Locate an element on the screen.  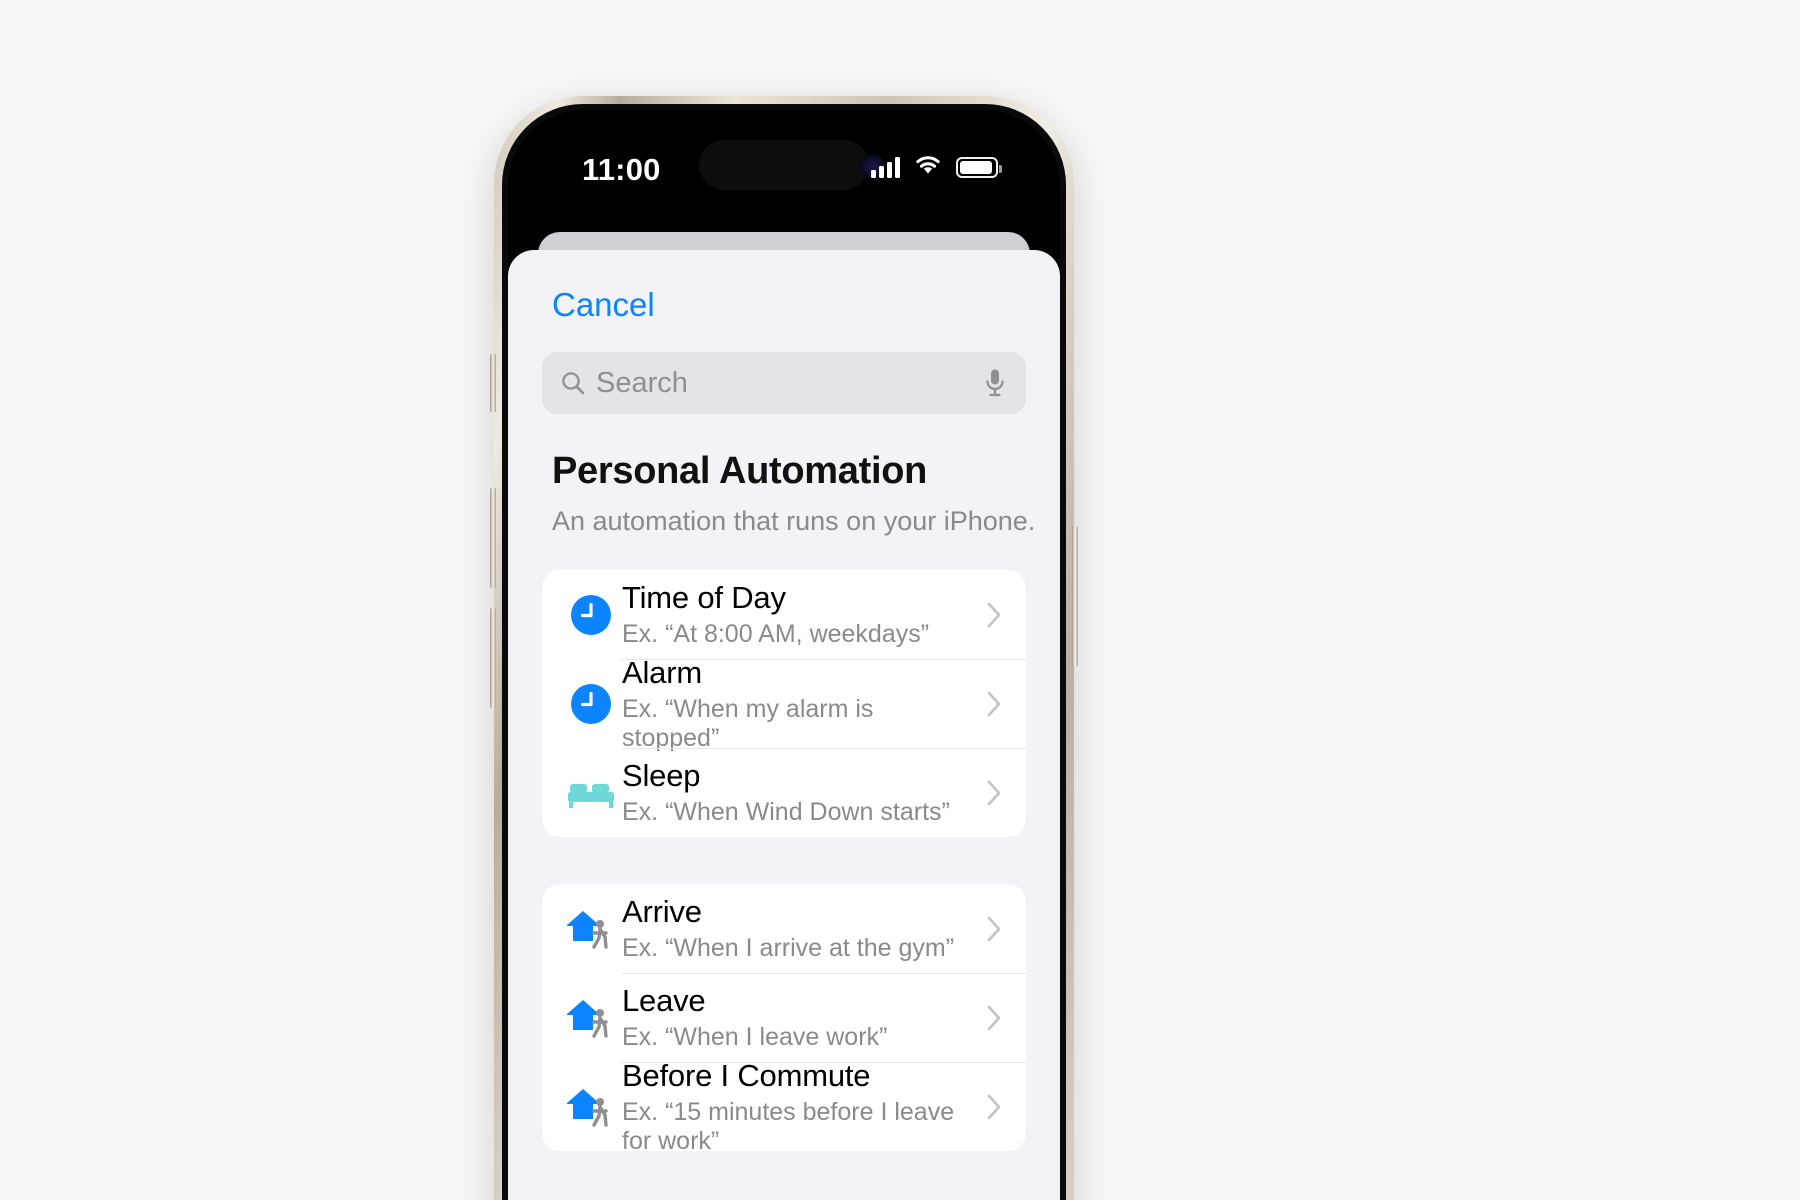
power-button is located at coordinates (1075, 596).